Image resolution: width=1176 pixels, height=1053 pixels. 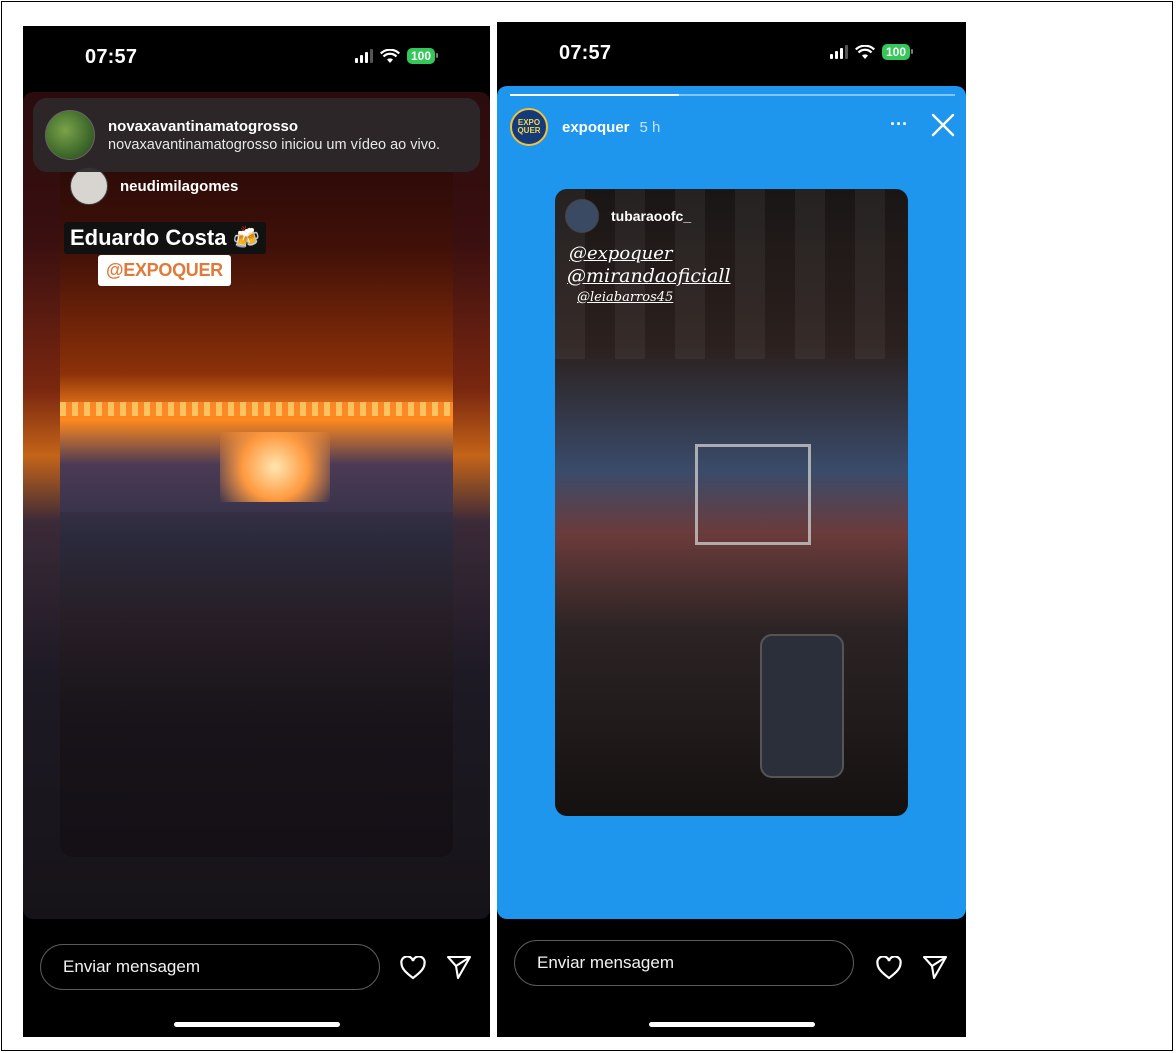 What do you see at coordinates (164, 270) in the screenshot?
I see `mention-sticker: @EXPOQUER` at bounding box center [164, 270].